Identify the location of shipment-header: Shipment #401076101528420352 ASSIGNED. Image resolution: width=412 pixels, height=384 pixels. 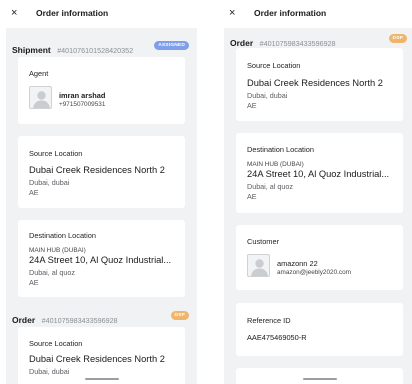
(101, 47).